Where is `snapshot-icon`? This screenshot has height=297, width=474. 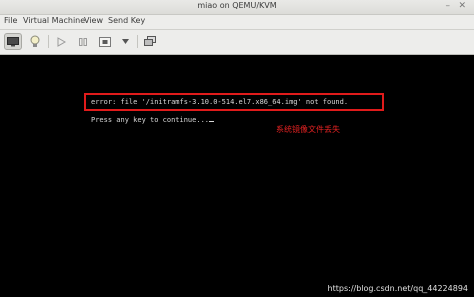
snapshot-icon is located at coordinates (150, 41).